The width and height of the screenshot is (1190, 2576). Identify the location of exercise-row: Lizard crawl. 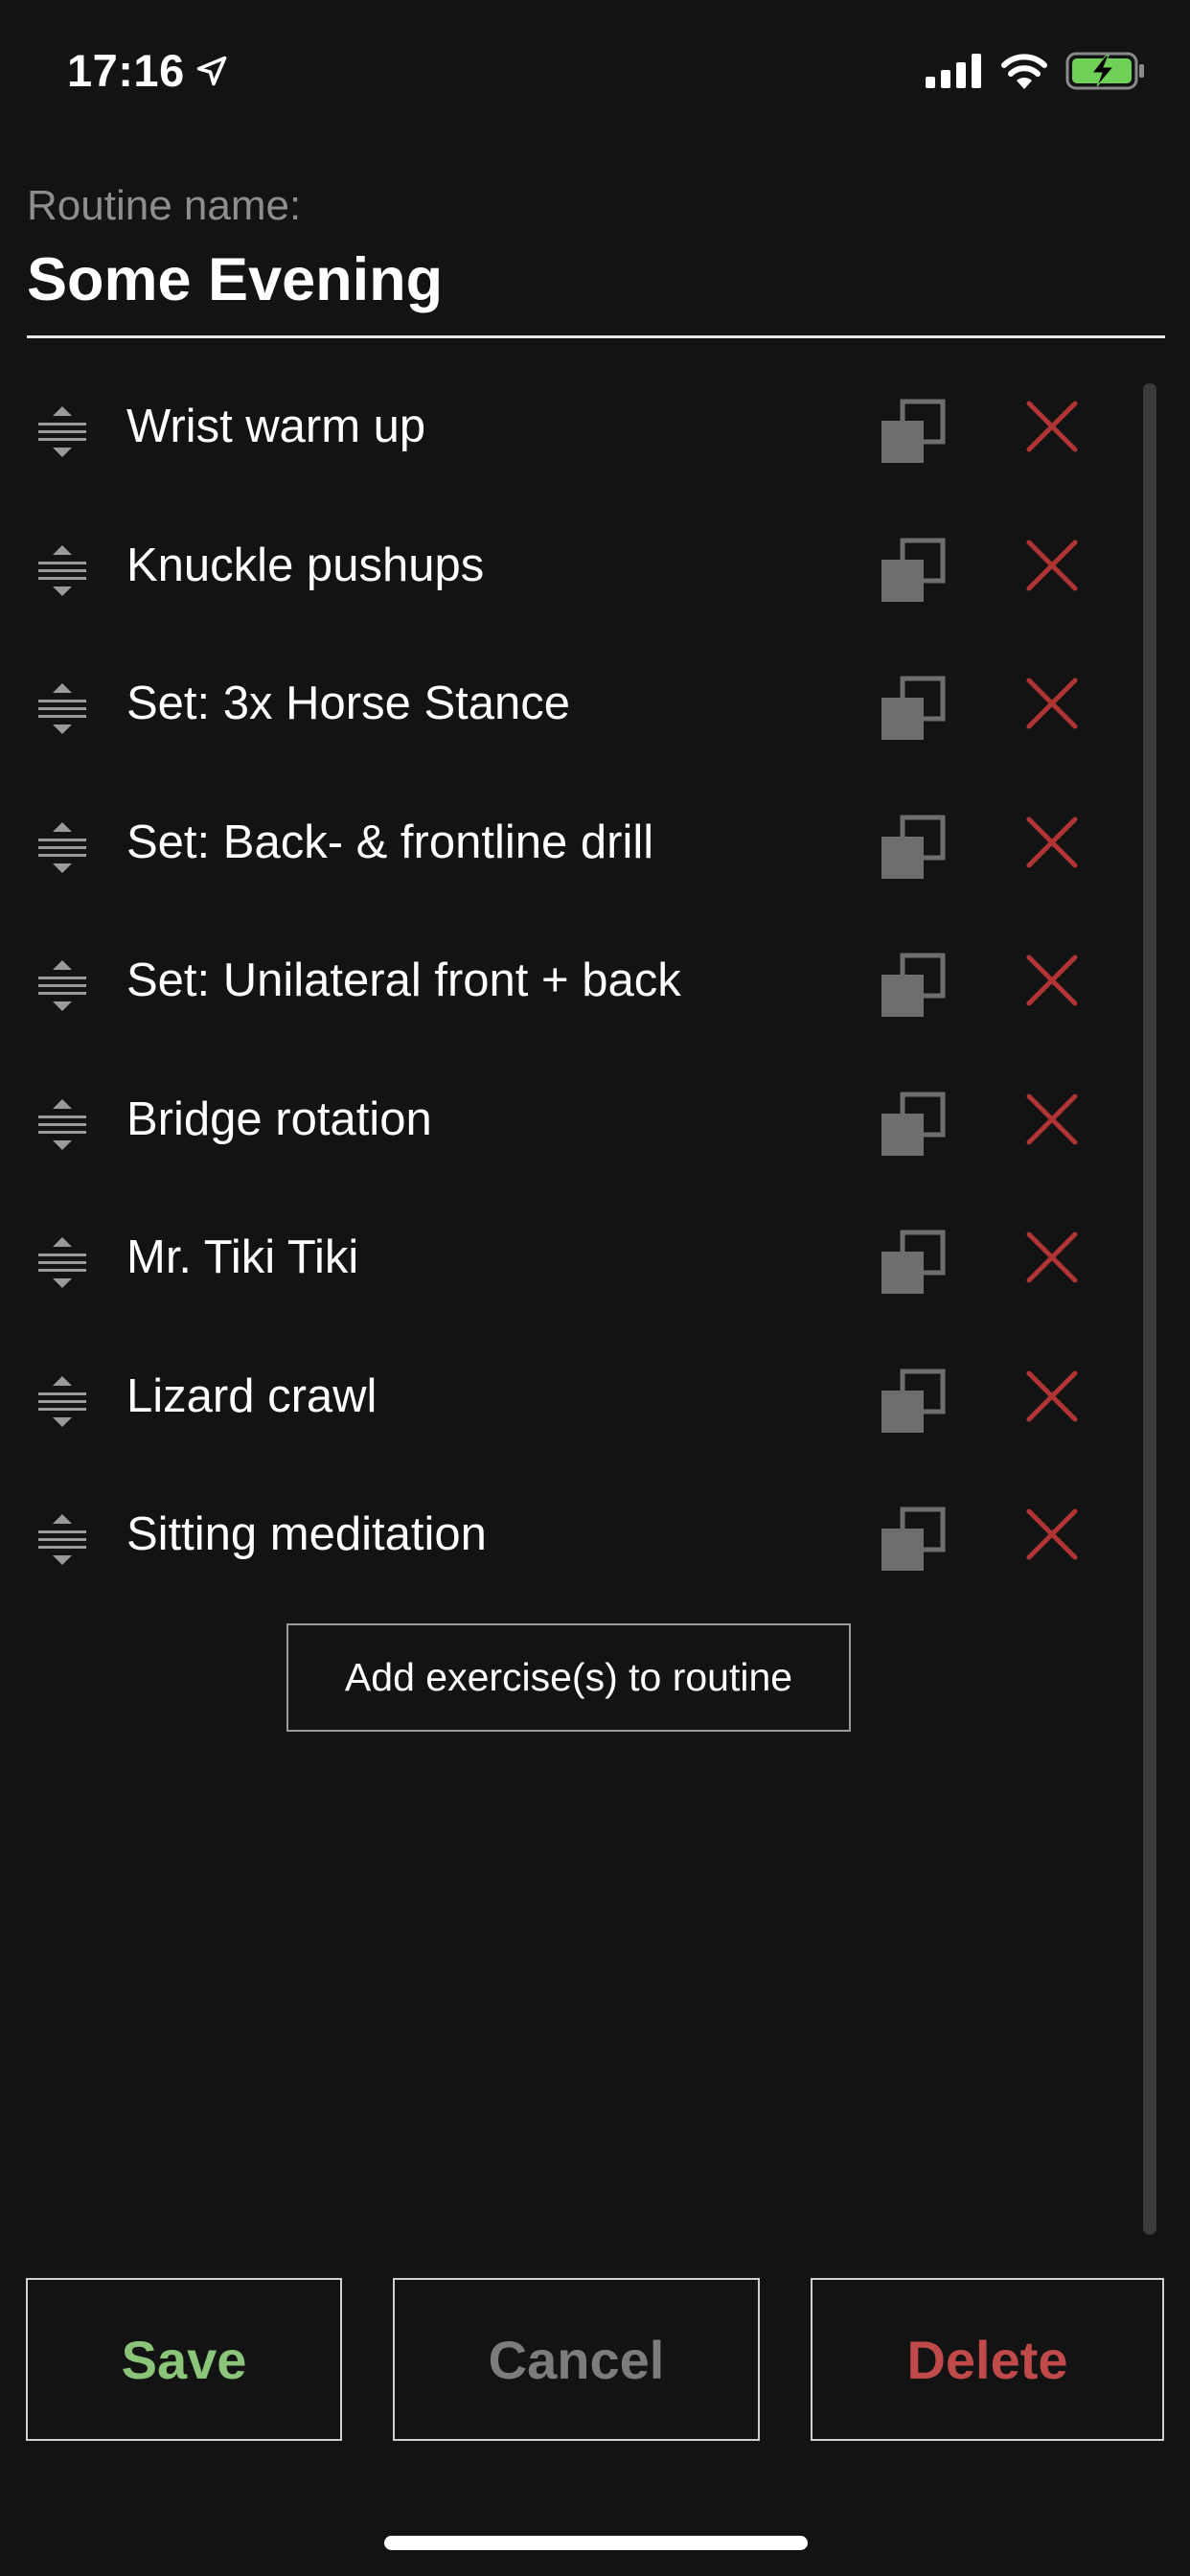
(595, 1417).